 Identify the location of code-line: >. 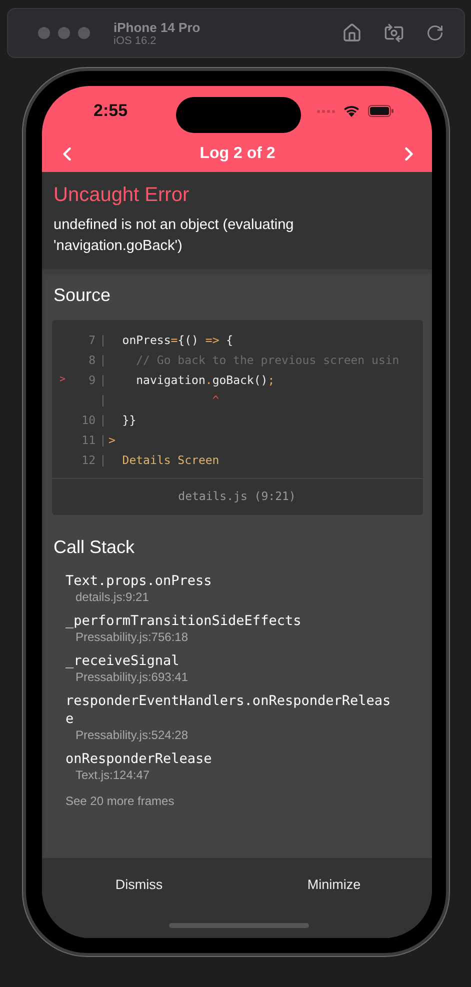
(112, 440).